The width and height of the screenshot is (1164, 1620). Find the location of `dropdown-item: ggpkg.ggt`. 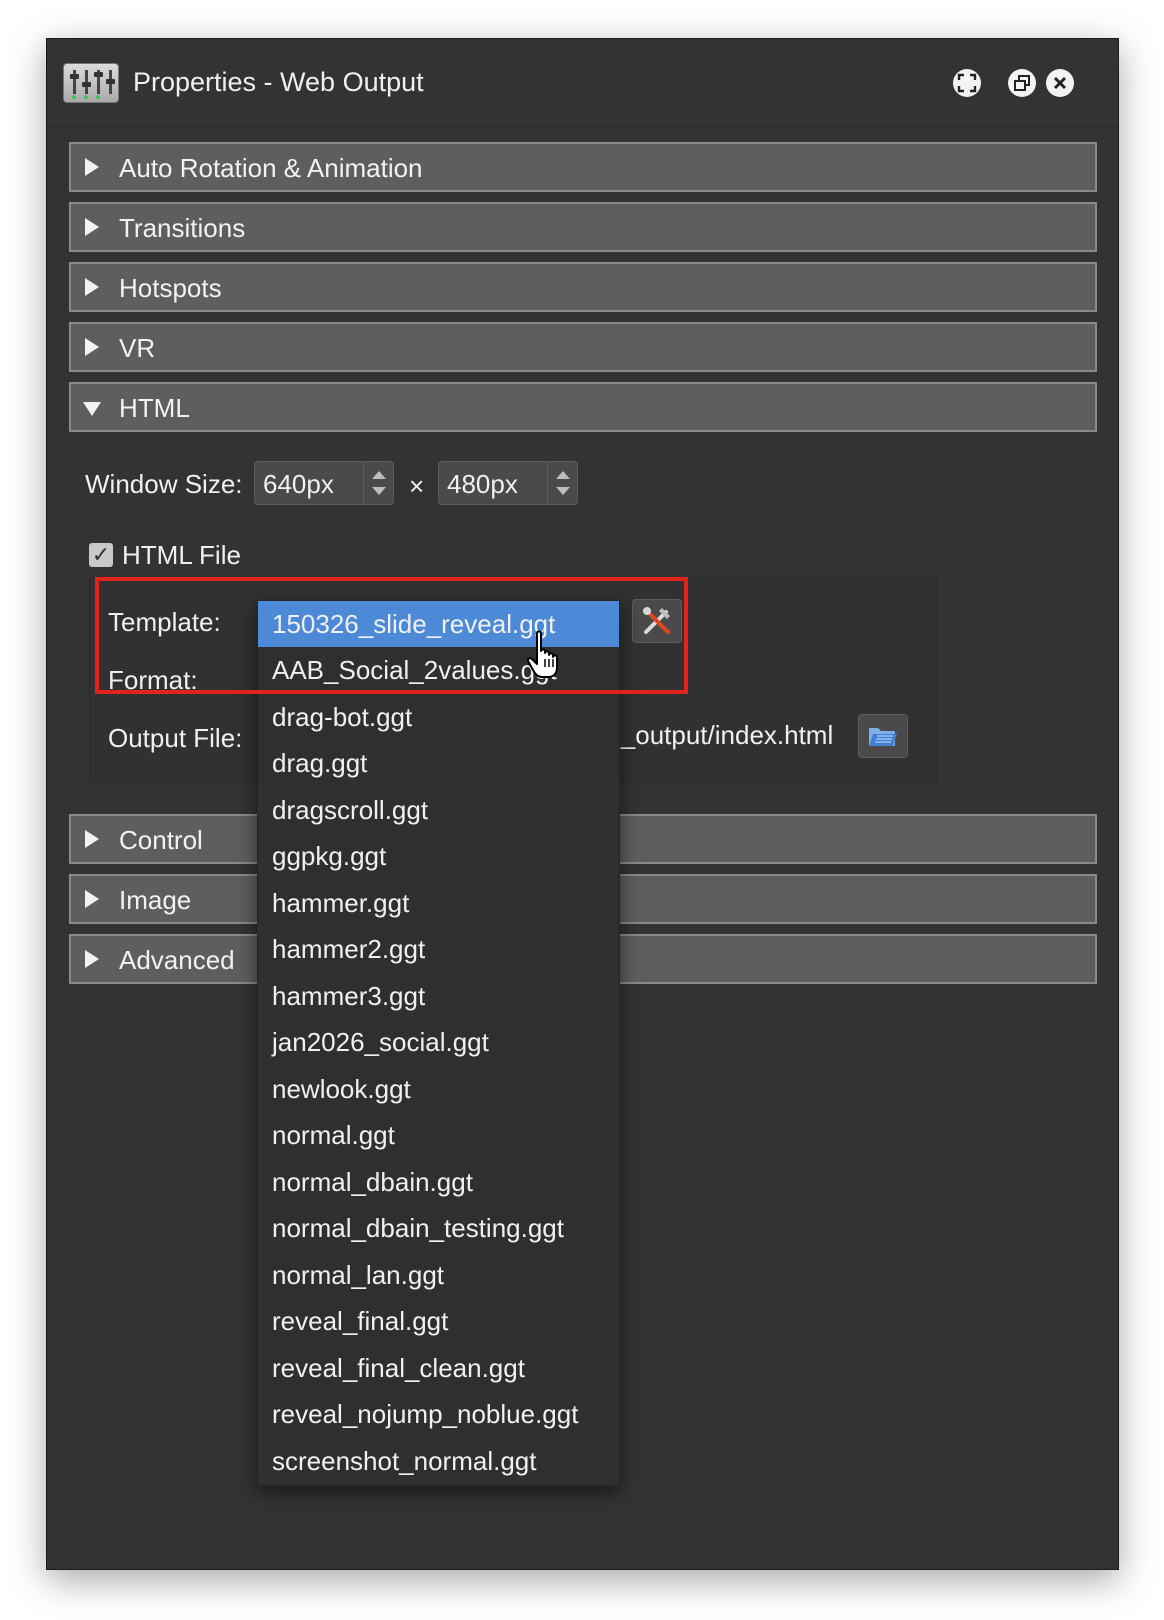

dropdown-item: ggpkg.ggt is located at coordinates (438, 856).